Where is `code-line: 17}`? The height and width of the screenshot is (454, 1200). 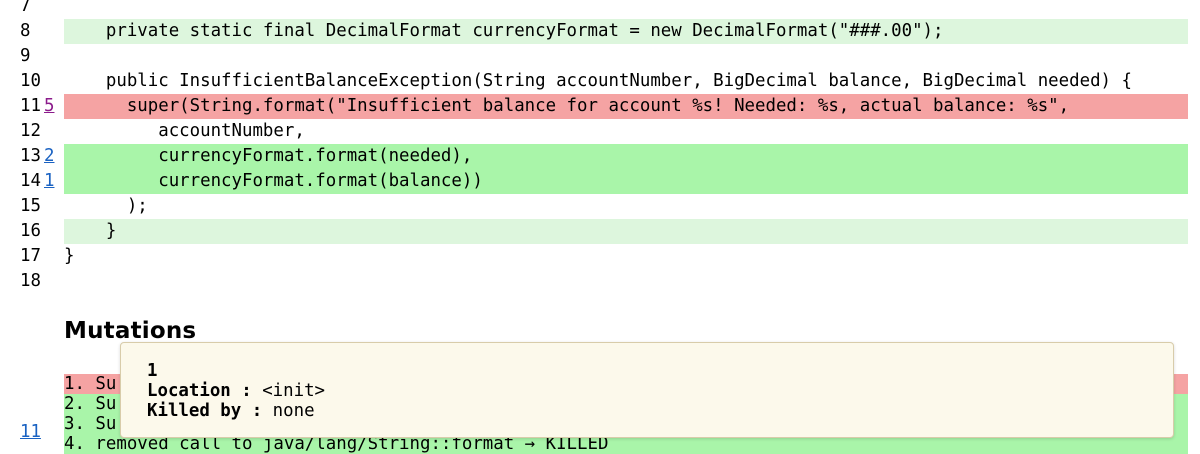
code-line: 17} is located at coordinates (600, 256).